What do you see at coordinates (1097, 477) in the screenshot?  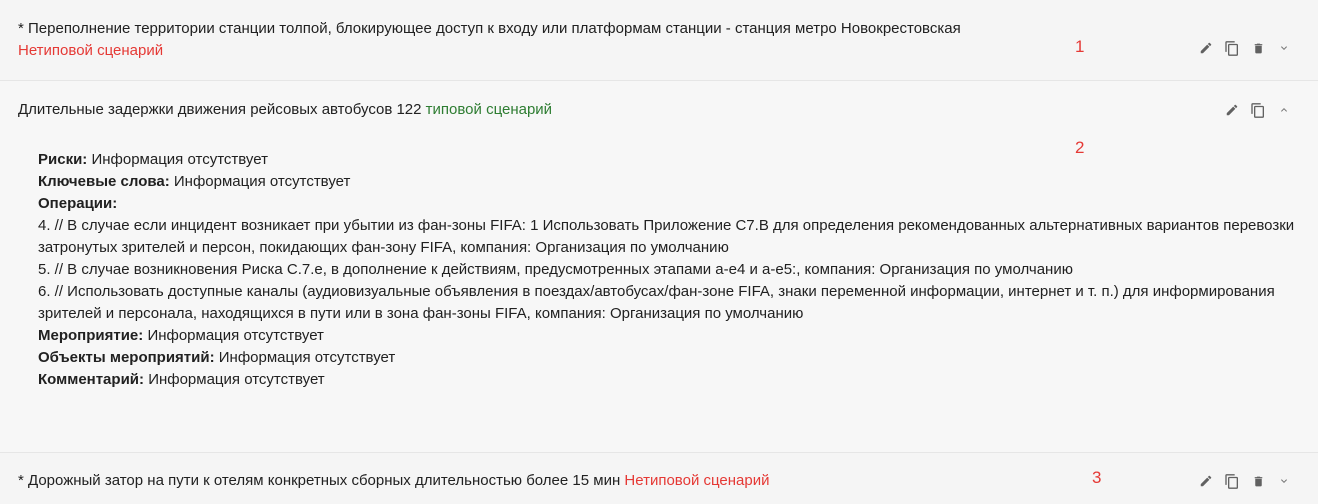 I see `annotation-marker-3: 3` at bounding box center [1097, 477].